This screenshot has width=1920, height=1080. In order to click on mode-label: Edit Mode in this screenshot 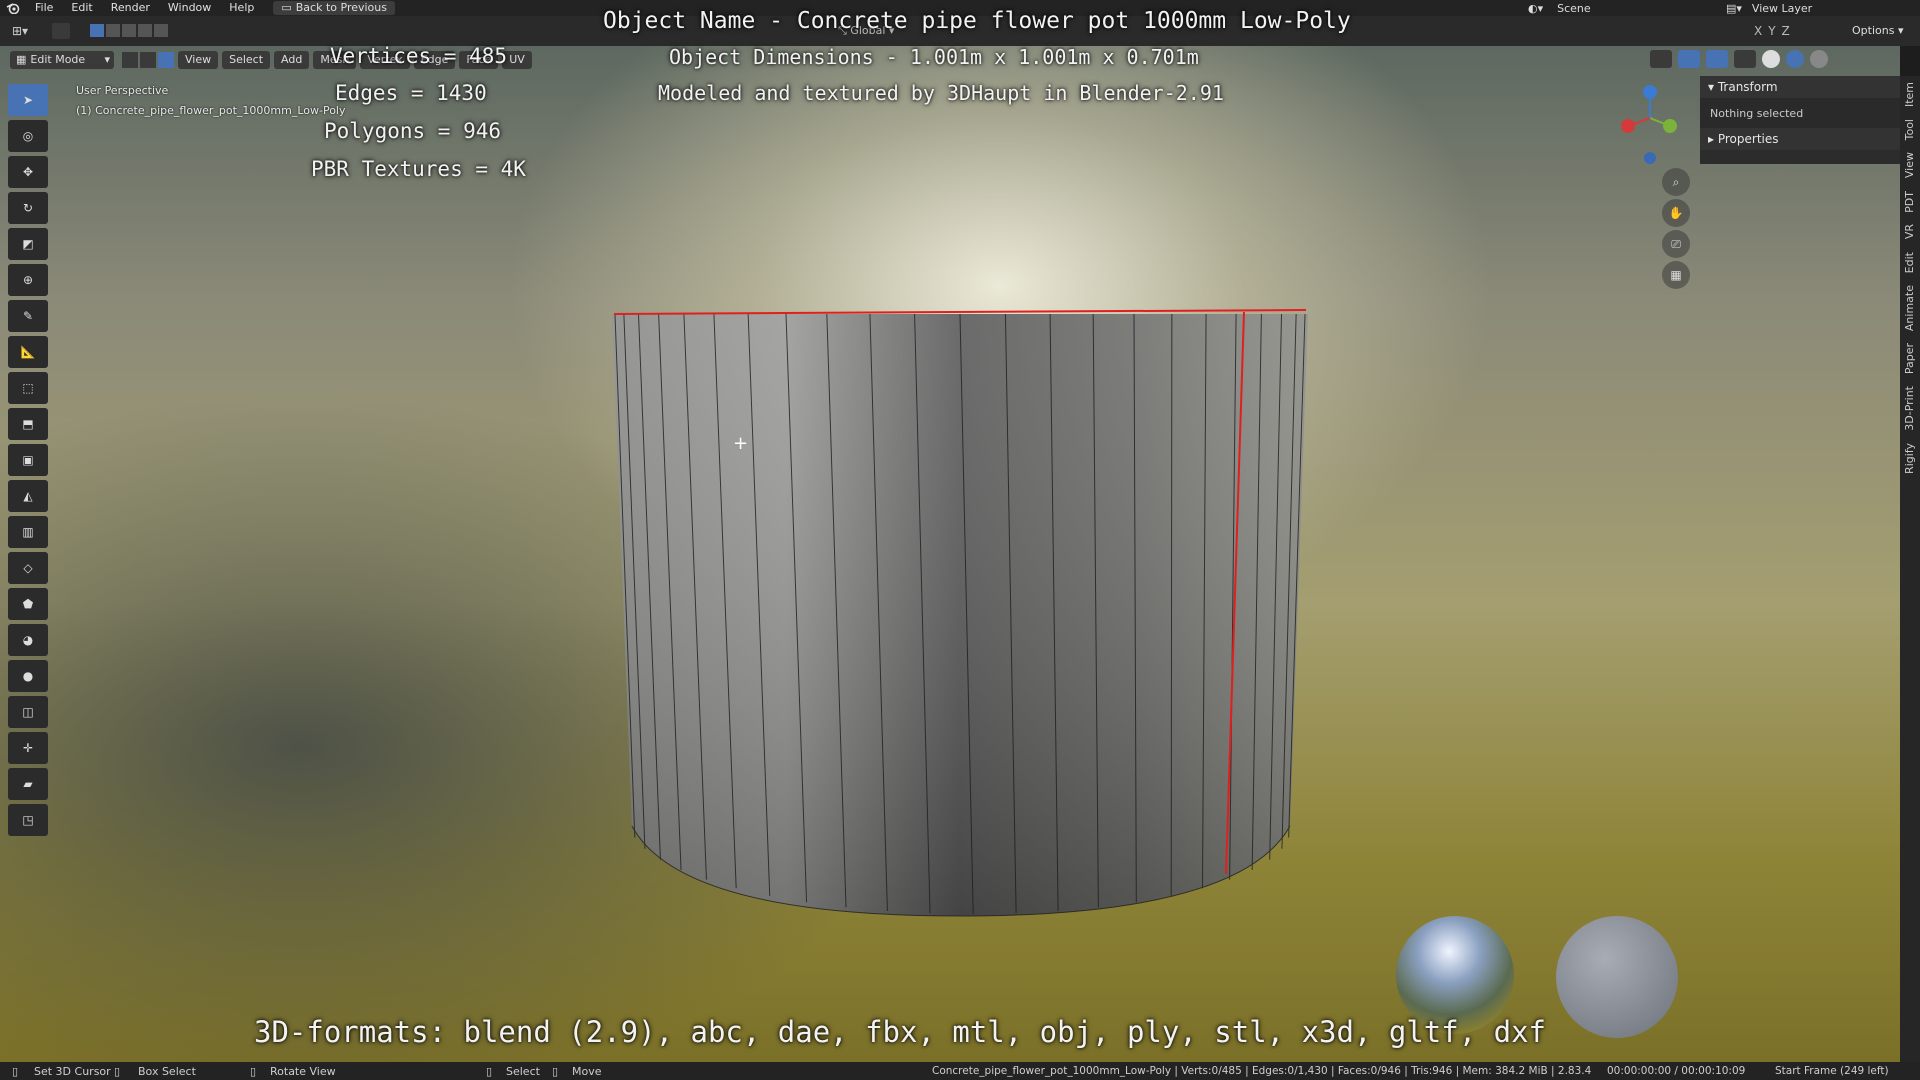, I will do `click(58, 59)`.